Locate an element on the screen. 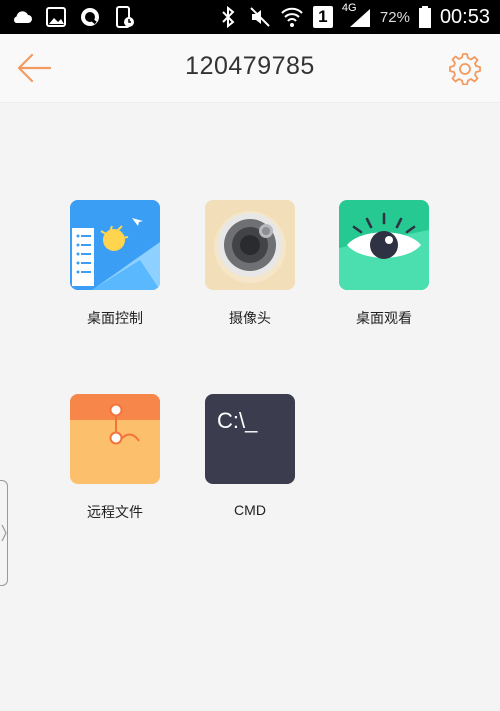 This screenshot has width=500, height=711. tile-cmd: C:\_ CMD is located at coordinates (250, 456).